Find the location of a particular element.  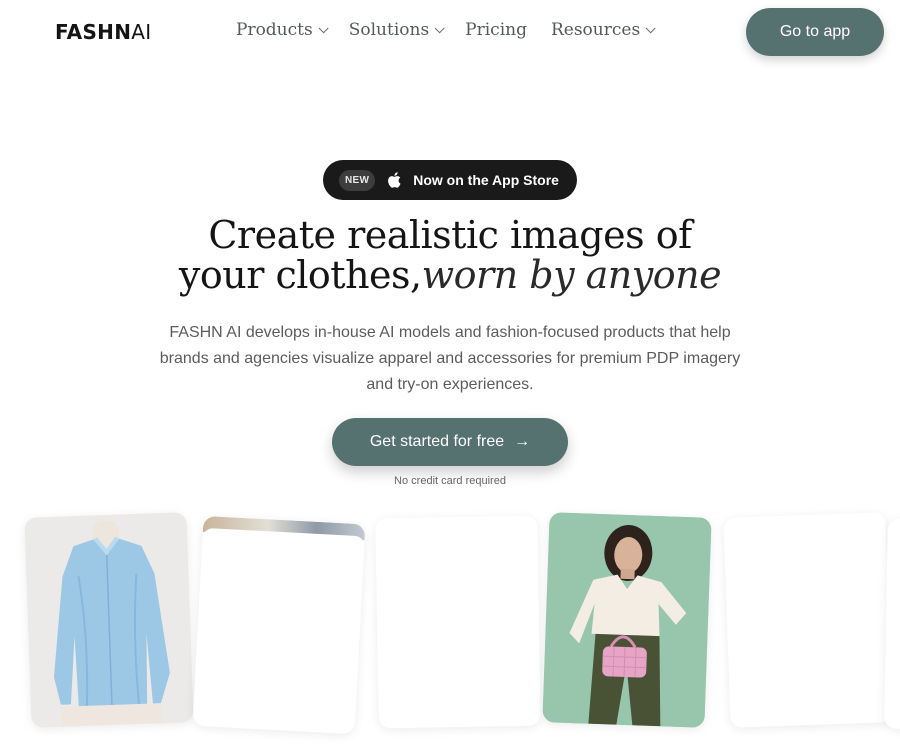

get-started-button: Get started for free → is located at coordinates (450, 442).